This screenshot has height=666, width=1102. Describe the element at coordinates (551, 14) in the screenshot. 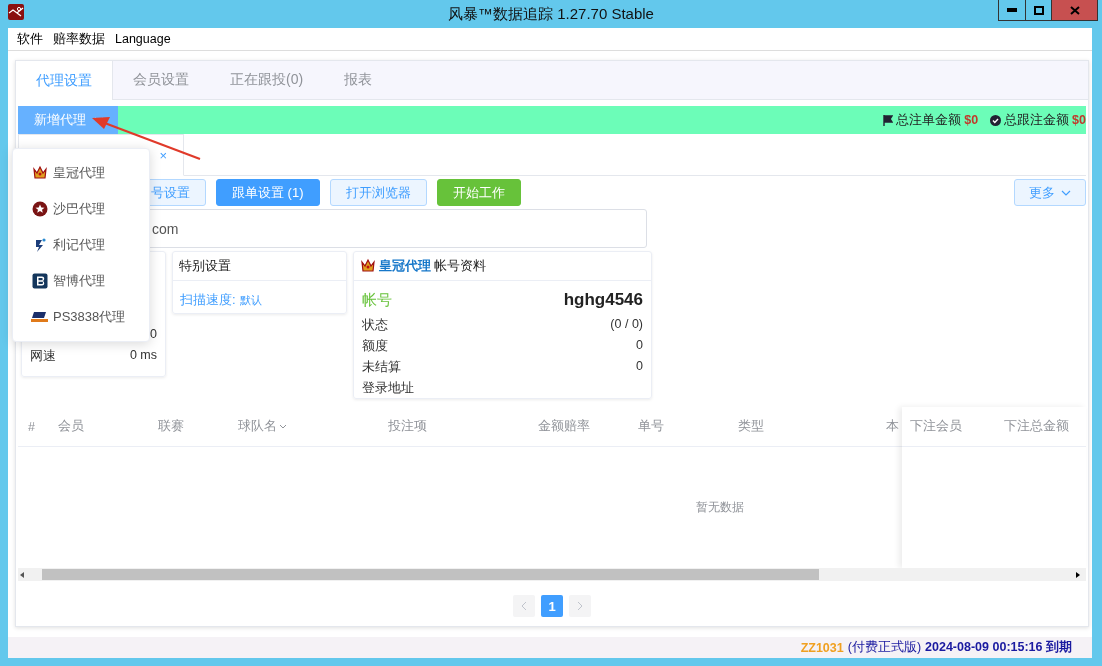

I see `window-title: 风暴™数据追踪 1.27.70 Stable` at that location.